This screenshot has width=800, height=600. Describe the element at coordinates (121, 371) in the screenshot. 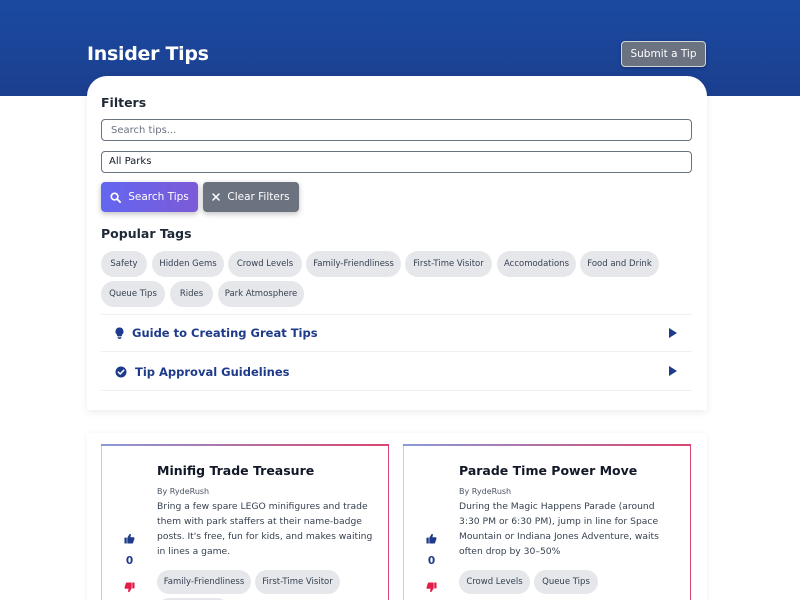

I see `check-circle-icon` at that location.